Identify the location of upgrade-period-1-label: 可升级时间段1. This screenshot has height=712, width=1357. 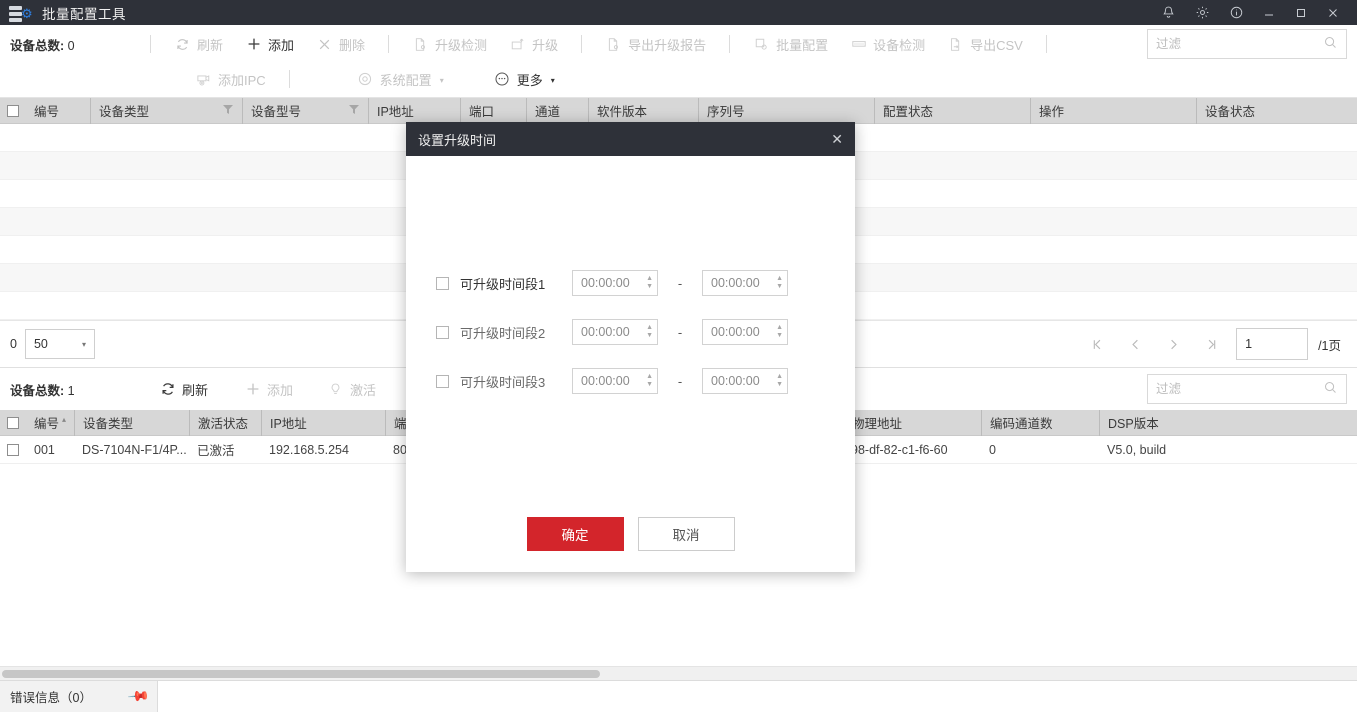
(503, 284).